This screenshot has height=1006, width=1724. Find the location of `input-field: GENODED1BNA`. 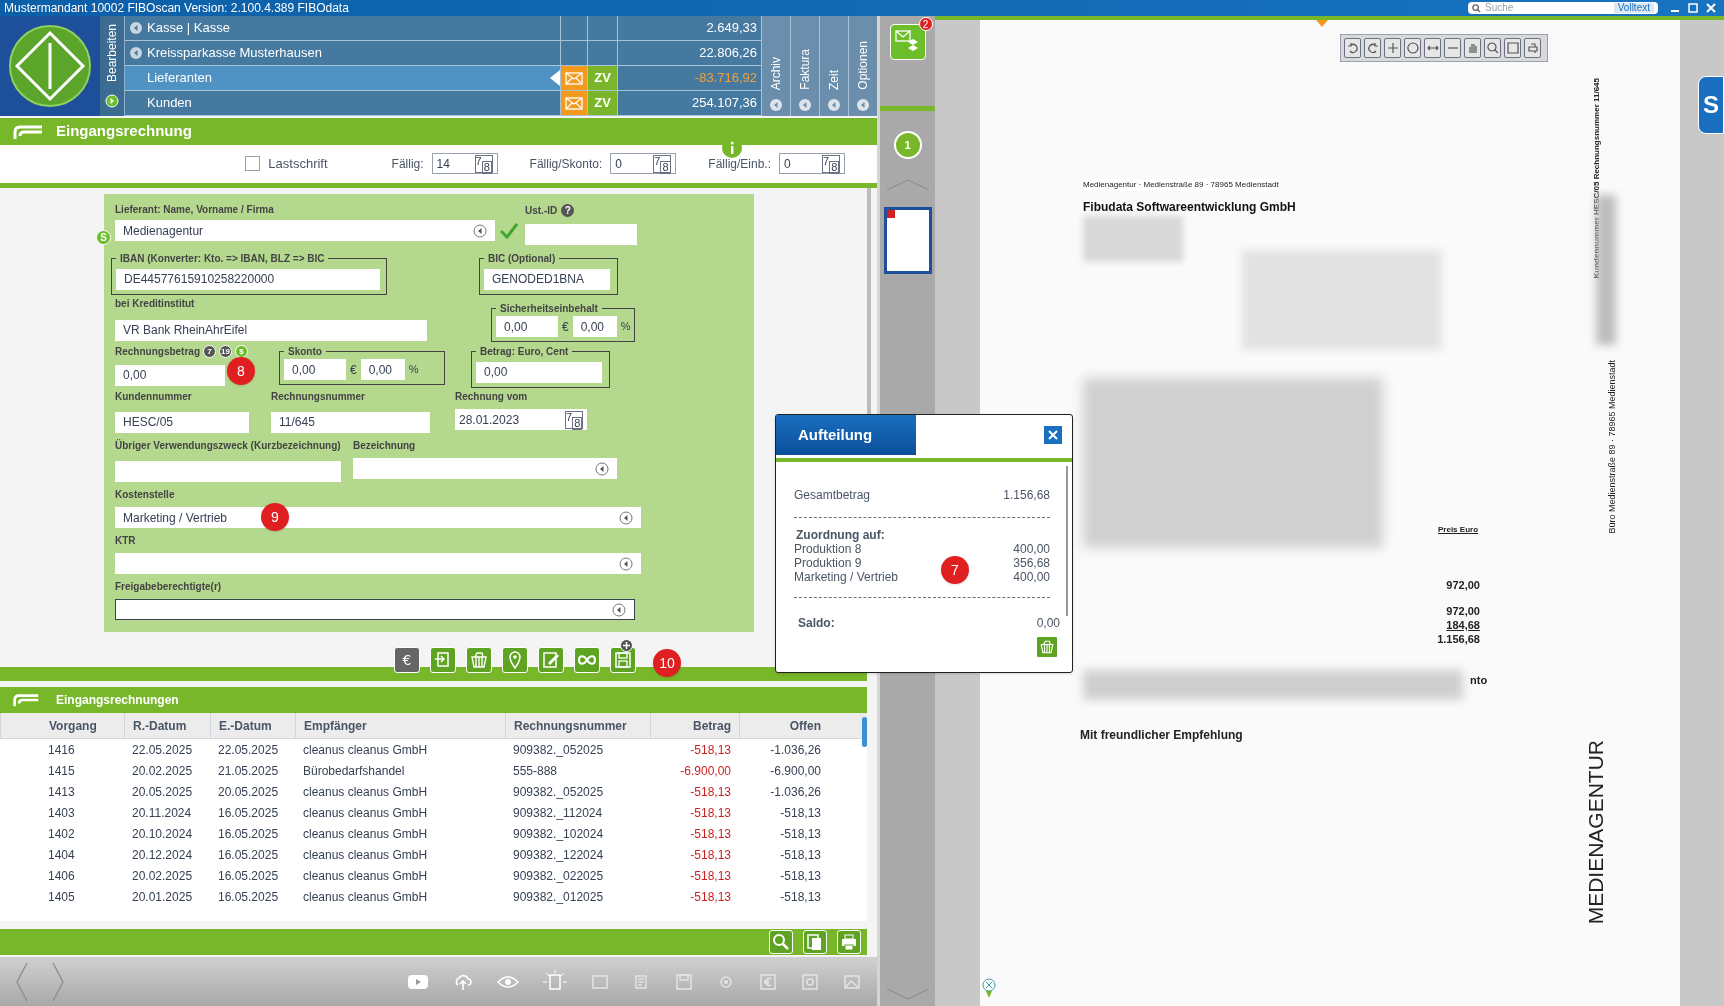

input-field: GENODED1BNA is located at coordinates (547, 279).